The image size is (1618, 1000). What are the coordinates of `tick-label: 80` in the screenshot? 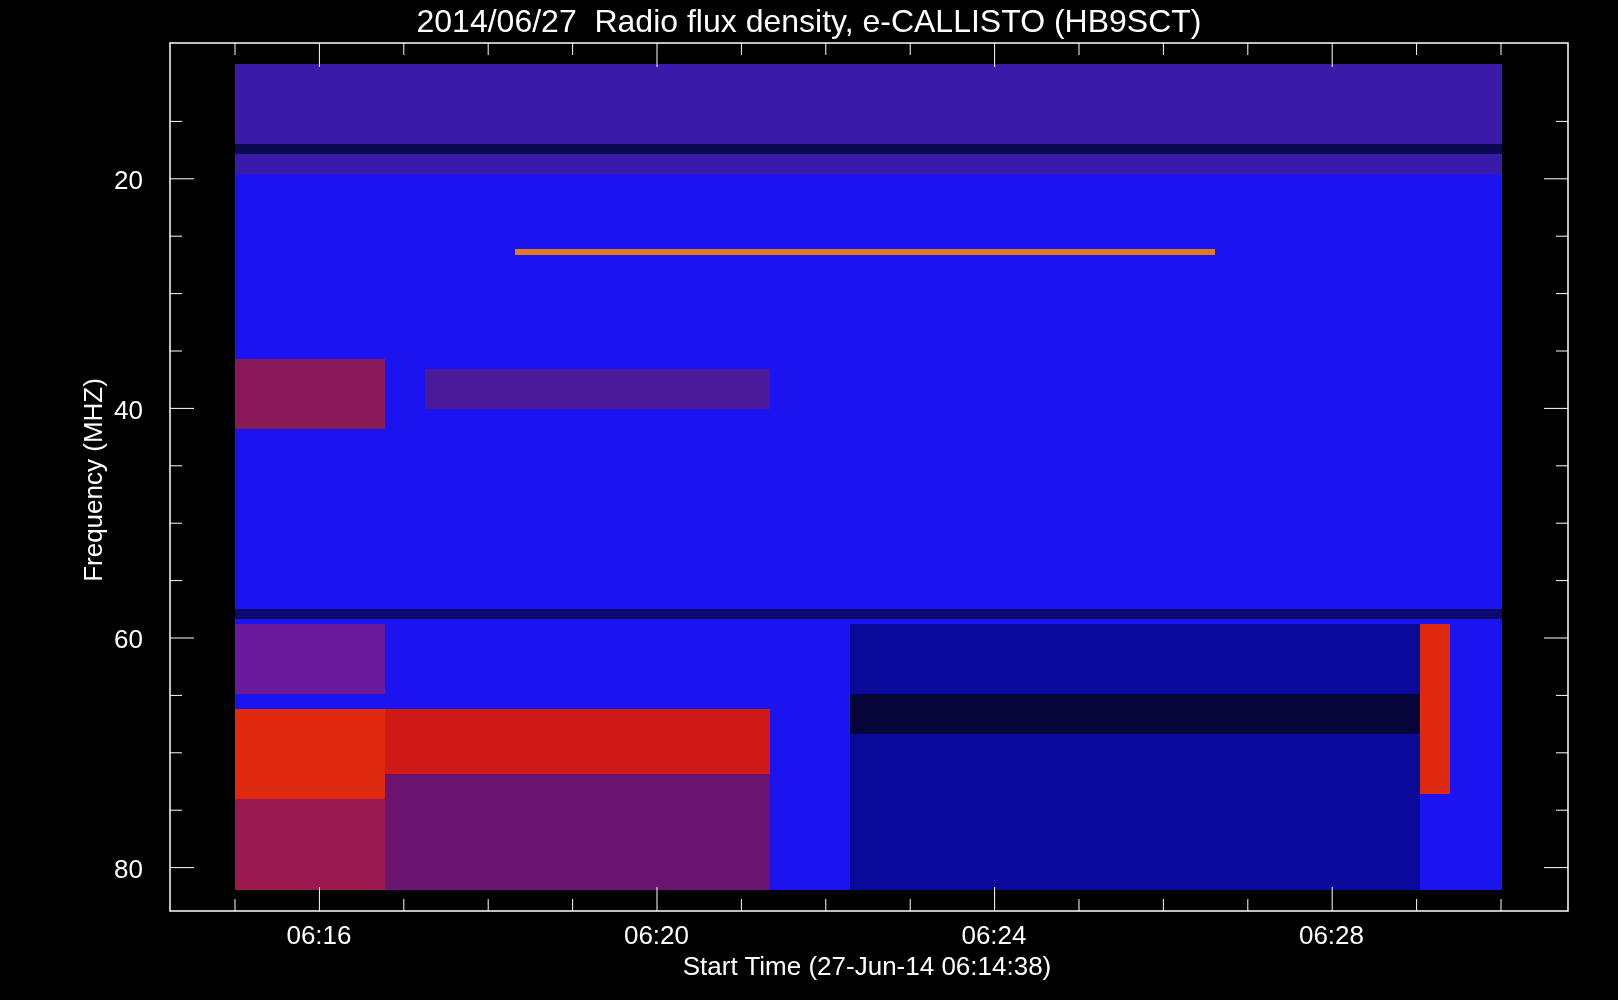 It's located at (128, 868).